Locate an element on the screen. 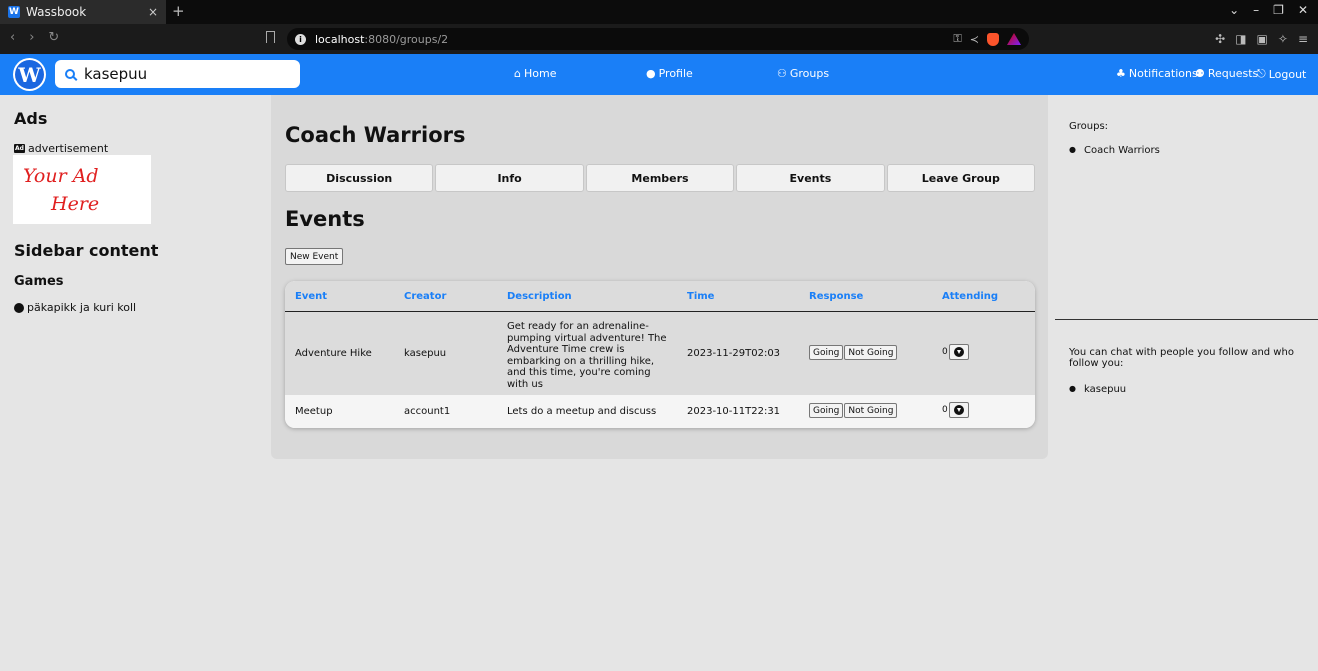 Image resolution: width=1318 pixels, height=671 pixels. browser-extension-icons: ✣ ◨ ▣ ✧ ≡ is located at coordinates (1261, 39).